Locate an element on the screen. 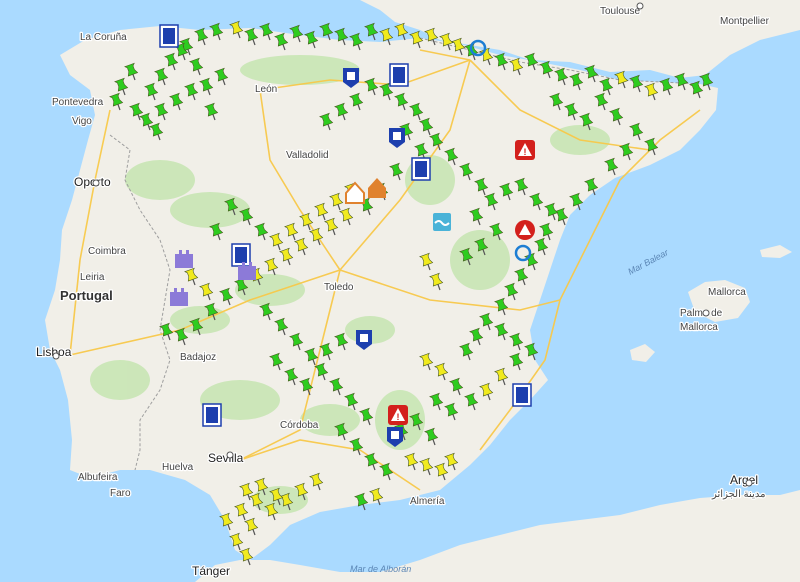 The height and width of the screenshot is (582, 800). country-label-portugal: Portugal is located at coordinates (86, 295).